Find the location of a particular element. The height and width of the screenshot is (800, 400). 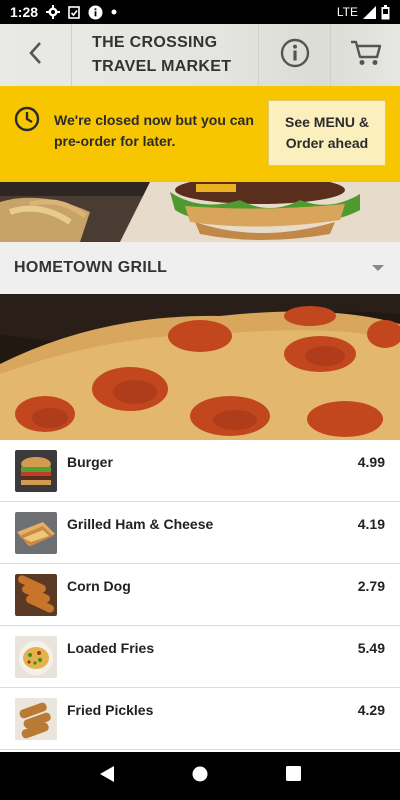

settings-gear-icon is located at coordinates (53, 12).